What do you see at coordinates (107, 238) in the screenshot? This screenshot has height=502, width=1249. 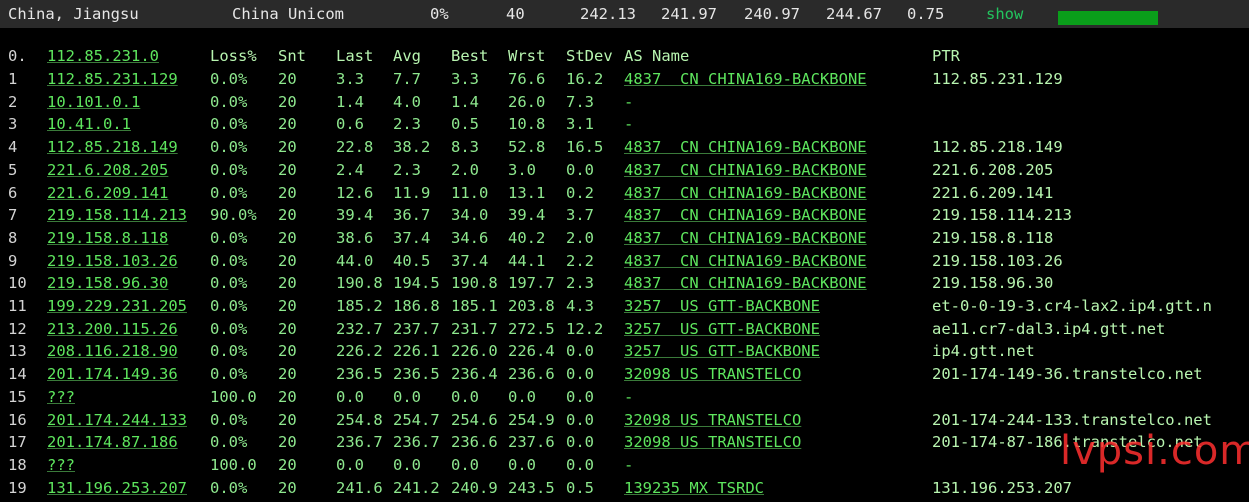 I see `hop-host: 219.158.8.118` at bounding box center [107, 238].